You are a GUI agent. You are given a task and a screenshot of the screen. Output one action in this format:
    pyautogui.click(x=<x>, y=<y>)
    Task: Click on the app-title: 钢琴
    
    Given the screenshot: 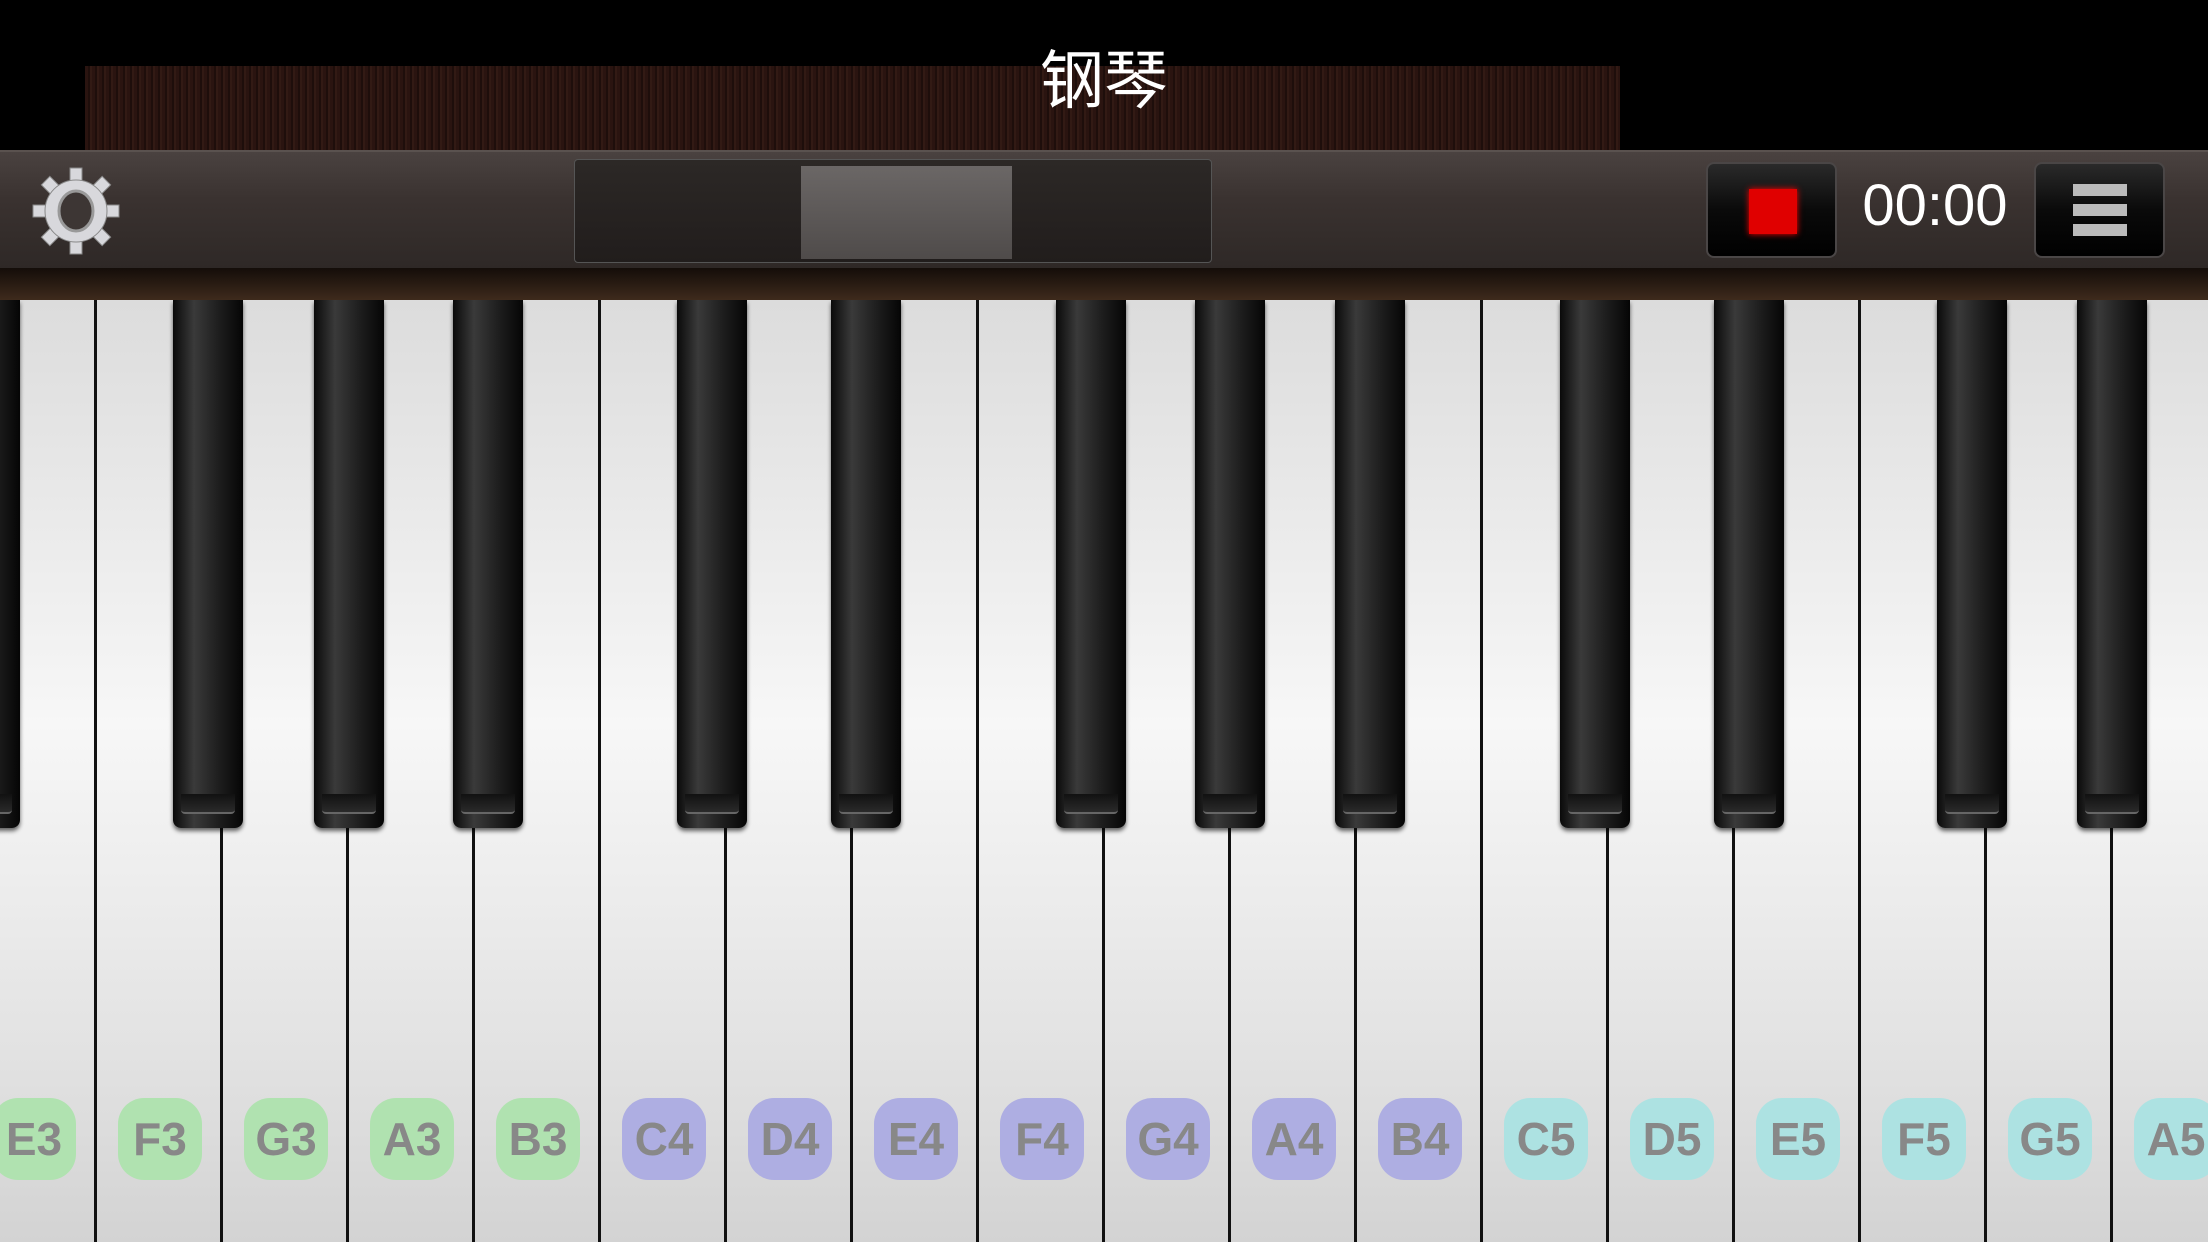 What is the action you would take?
    pyautogui.click(x=1104, y=82)
    